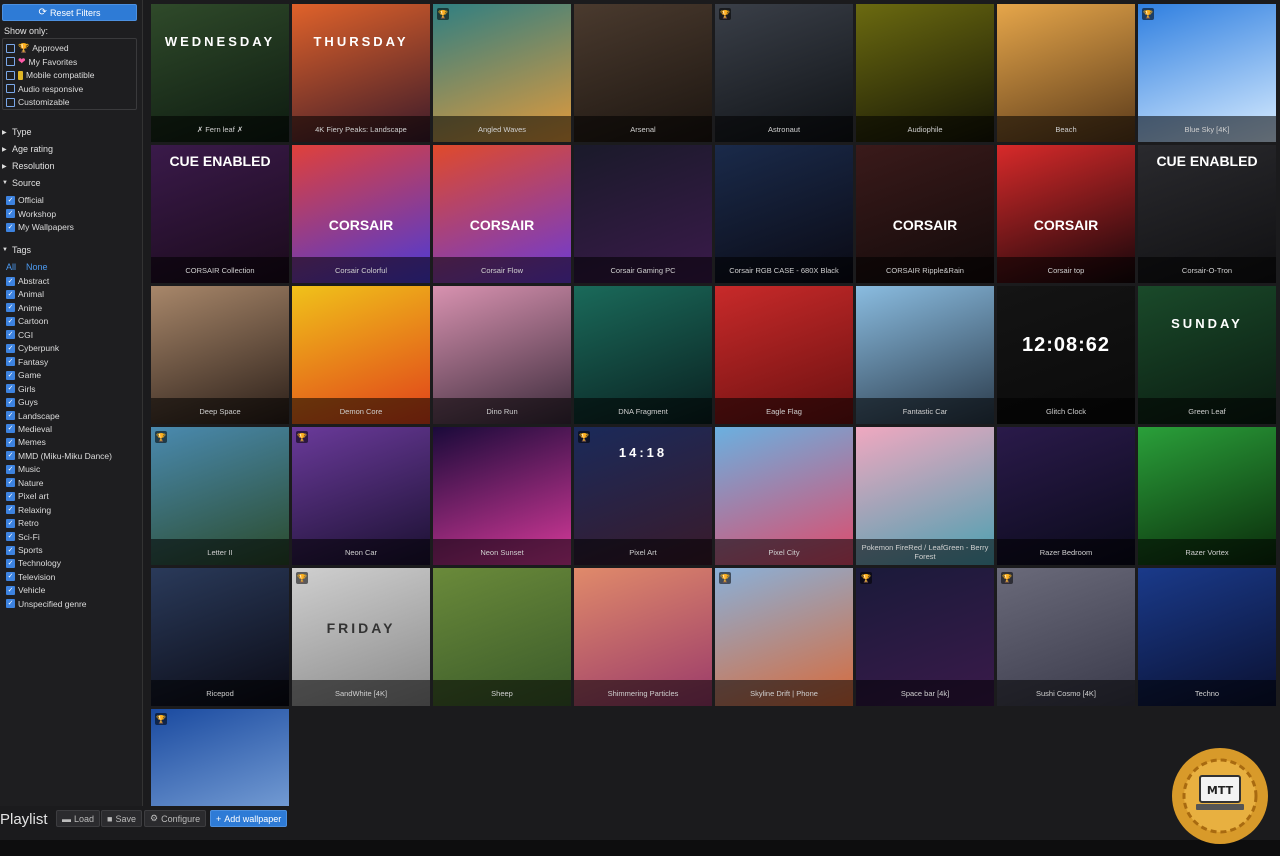 The height and width of the screenshot is (856, 1280). Describe the element at coordinates (29, 429) in the screenshot. I see `tag-option: Medieval` at that location.